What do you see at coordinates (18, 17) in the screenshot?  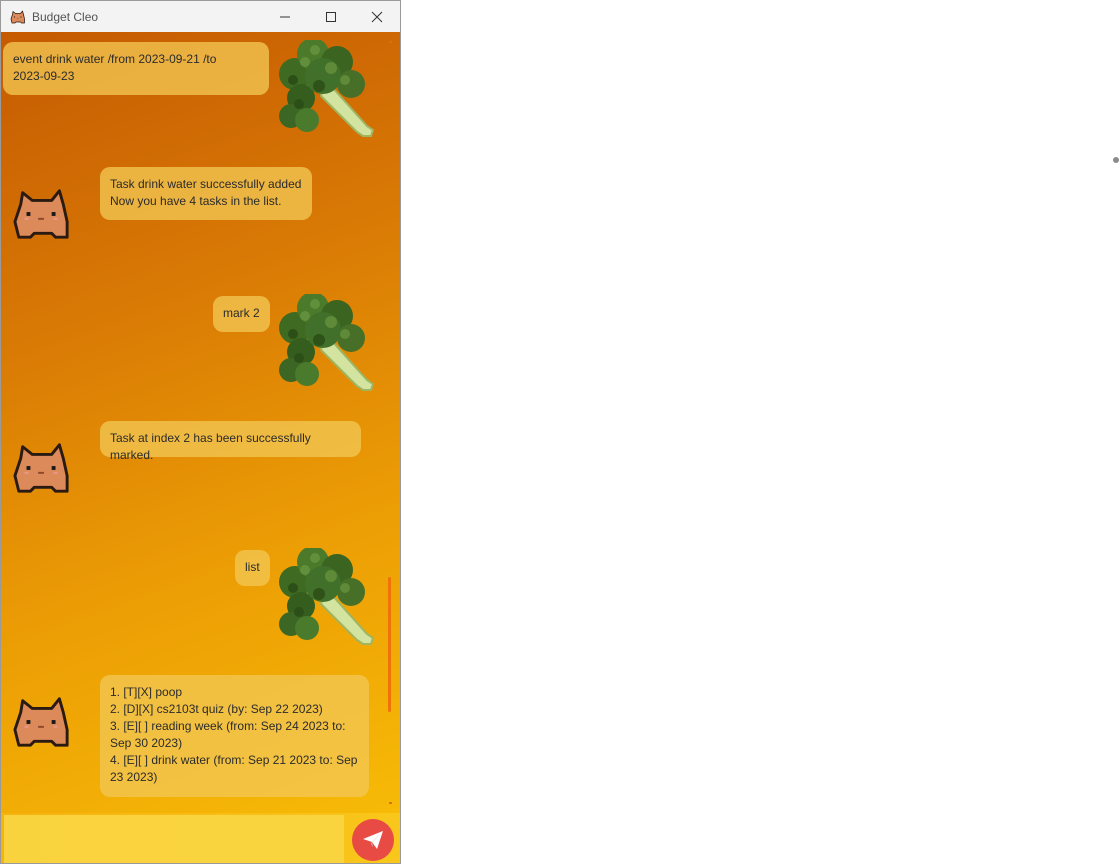 I see `cat-app-icon` at bounding box center [18, 17].